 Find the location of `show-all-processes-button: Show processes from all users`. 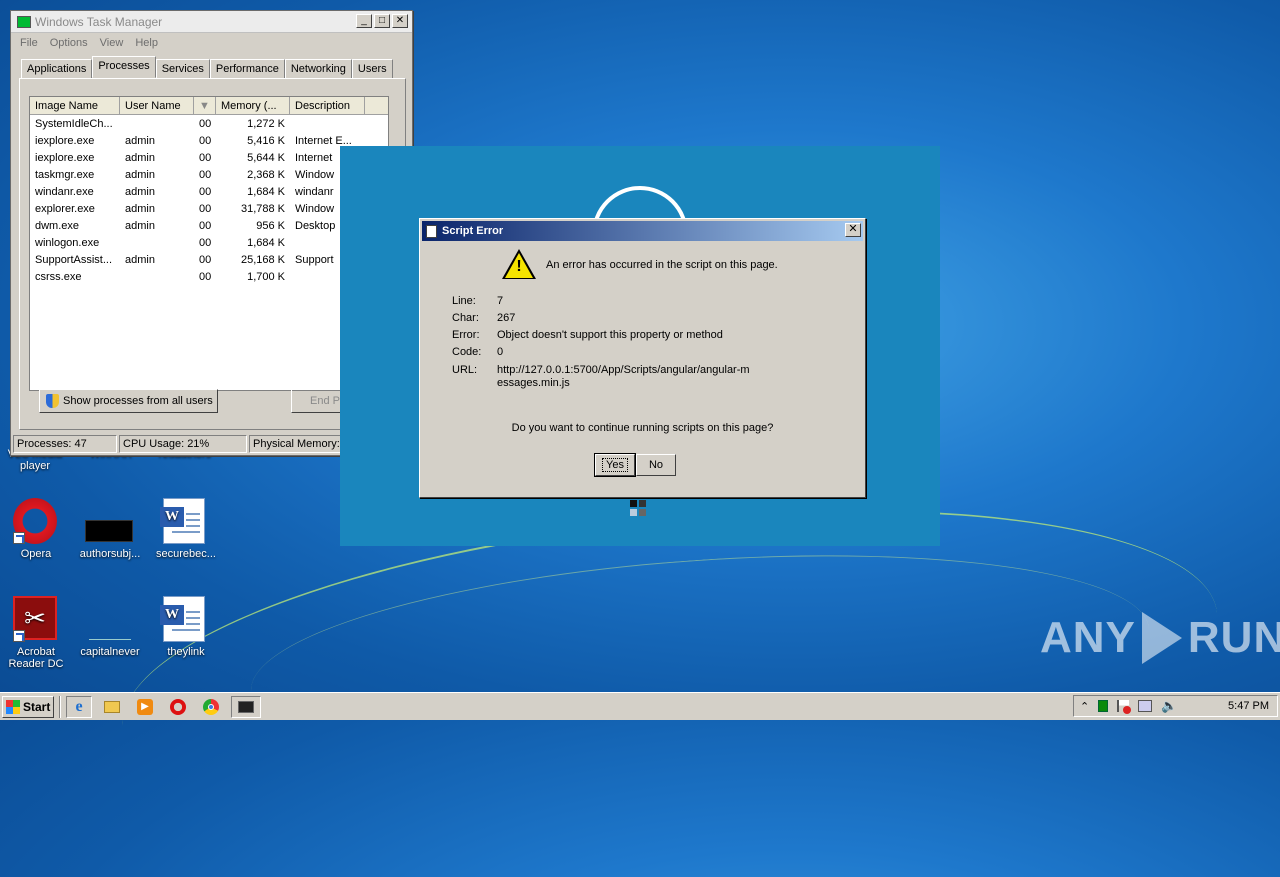

show-all-processes-button: Show processes from all users is located at coordinates (128, 401).